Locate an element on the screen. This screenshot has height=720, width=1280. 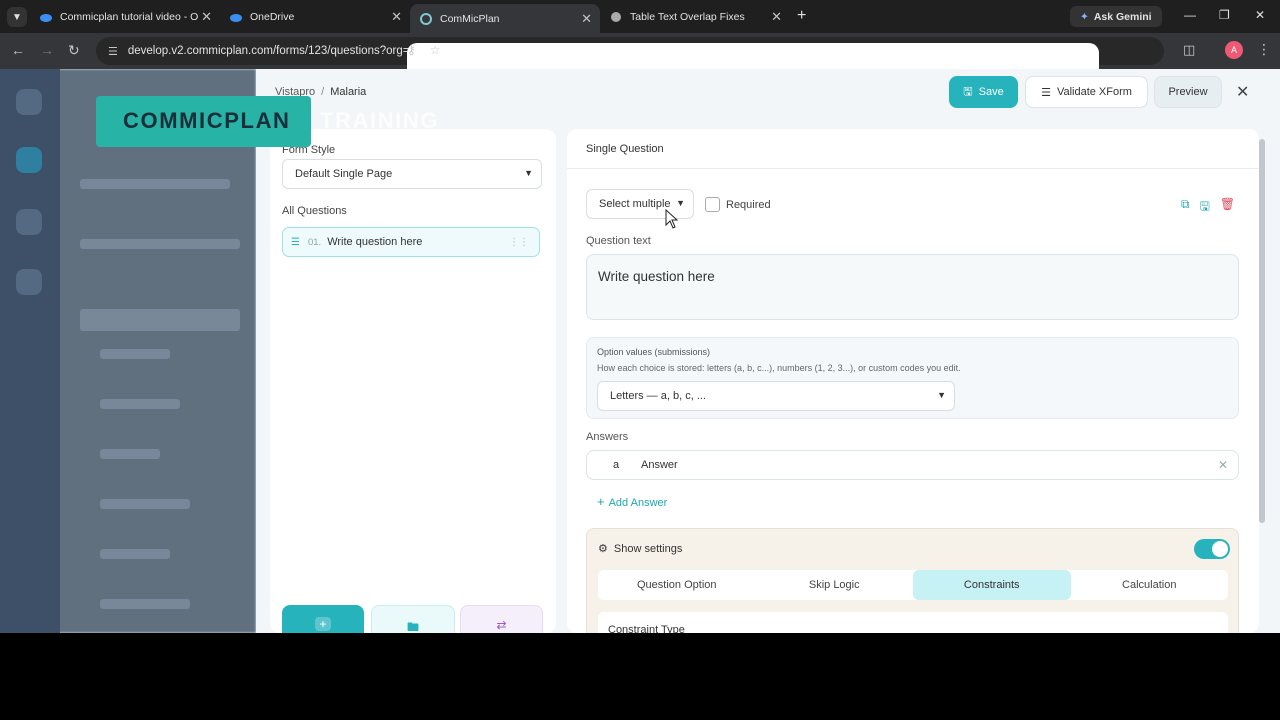
new-tab-button: + is located at coordinates (801, 16).